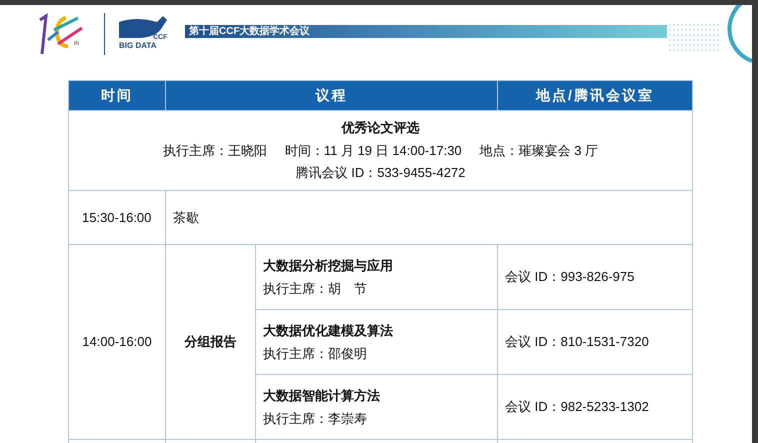 This screenshot has height=443, width=758. What do you see at coordinates (186, 217) in the screenshot?
I see `agenda-cell: 茶歇` at bounding box center [186, 217].